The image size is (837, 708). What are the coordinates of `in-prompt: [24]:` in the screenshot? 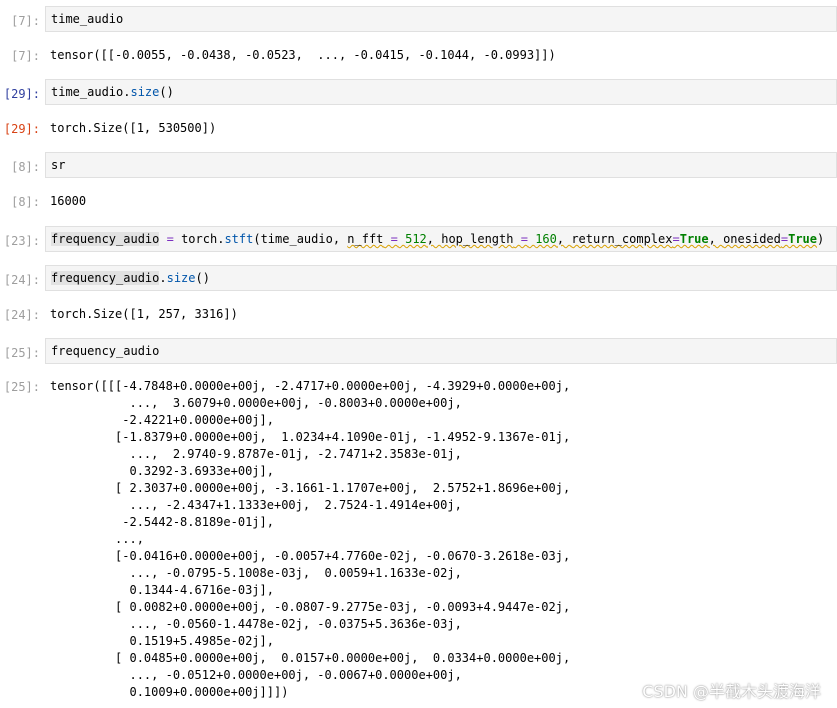 It's located at (21, 280).